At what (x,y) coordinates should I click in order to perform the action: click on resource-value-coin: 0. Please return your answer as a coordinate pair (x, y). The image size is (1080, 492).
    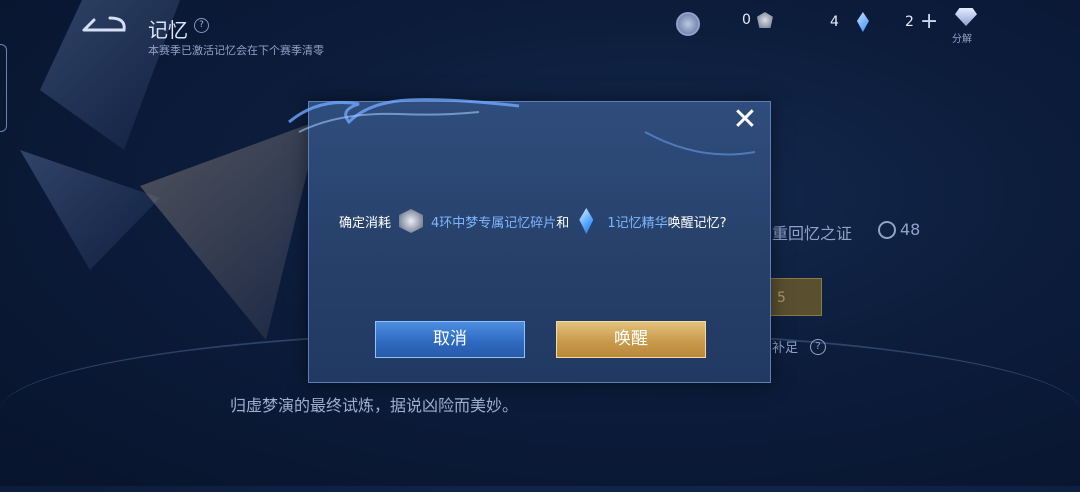
    Looking at the image, I should click on (746, 20).